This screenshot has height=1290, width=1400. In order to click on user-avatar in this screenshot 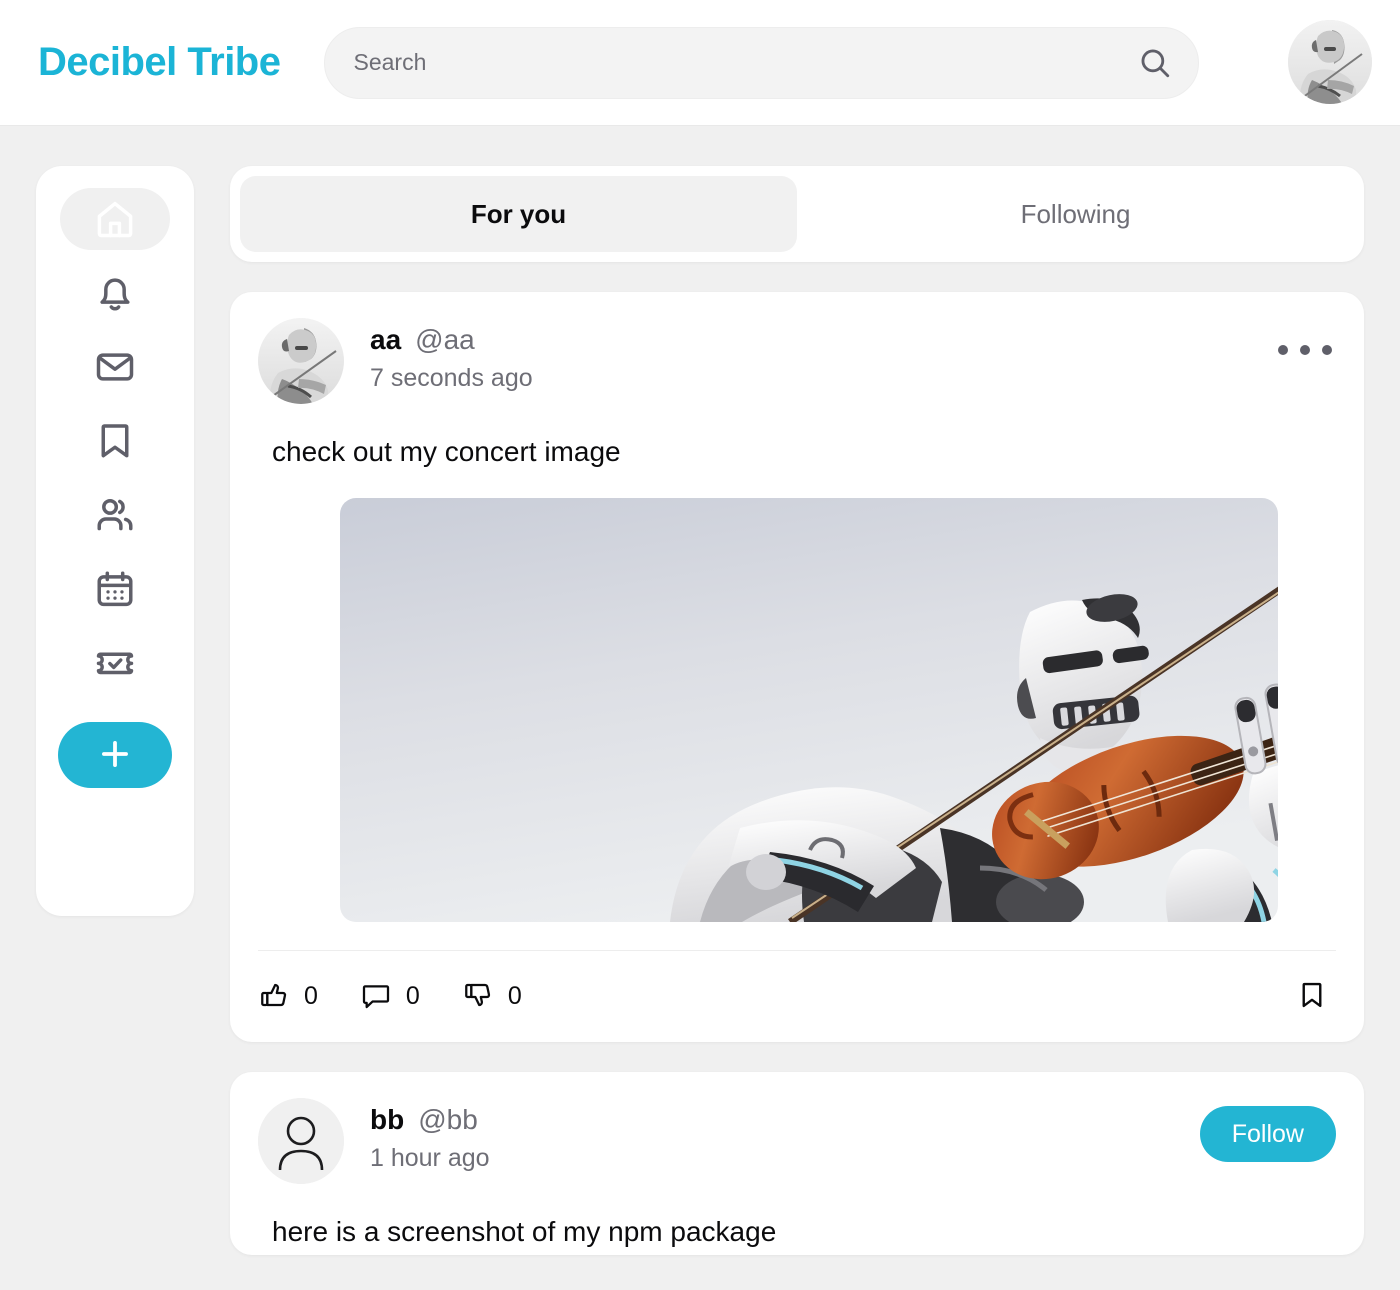, I will do `click(1330, 62)`.